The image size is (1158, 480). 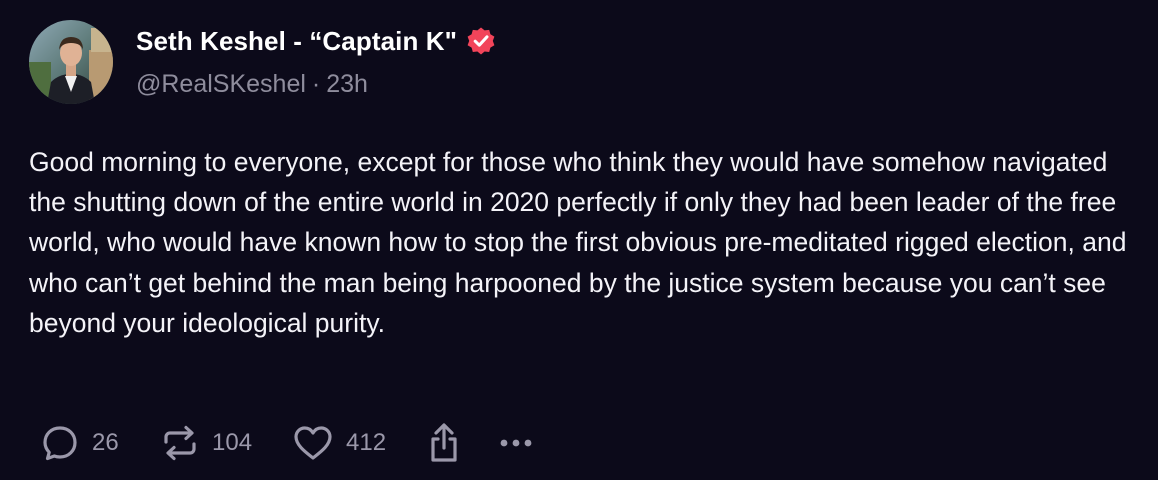 I want to click on like-count: 412, so click(x=366, y=442).